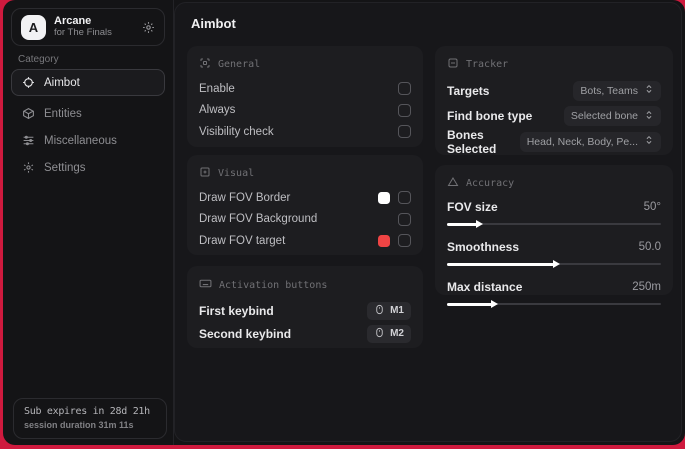 Image resolution: width=685 pixels, height=449 pixels. I want to click on setting-label: Always, so click(217, 110).